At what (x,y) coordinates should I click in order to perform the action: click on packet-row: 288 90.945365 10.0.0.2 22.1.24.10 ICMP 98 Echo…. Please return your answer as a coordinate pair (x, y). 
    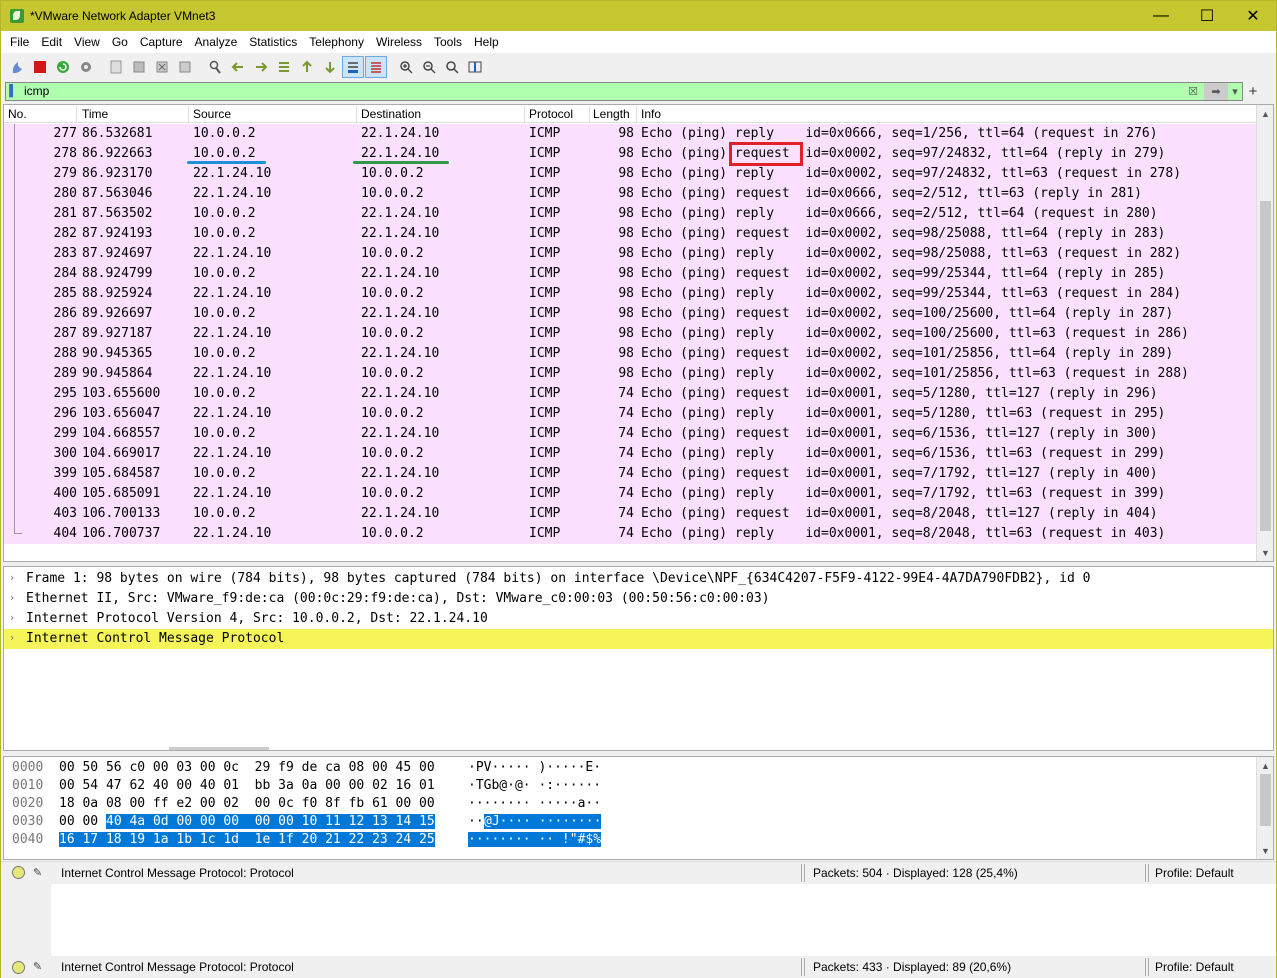
    Looking at the image, I should click on (630, 354).